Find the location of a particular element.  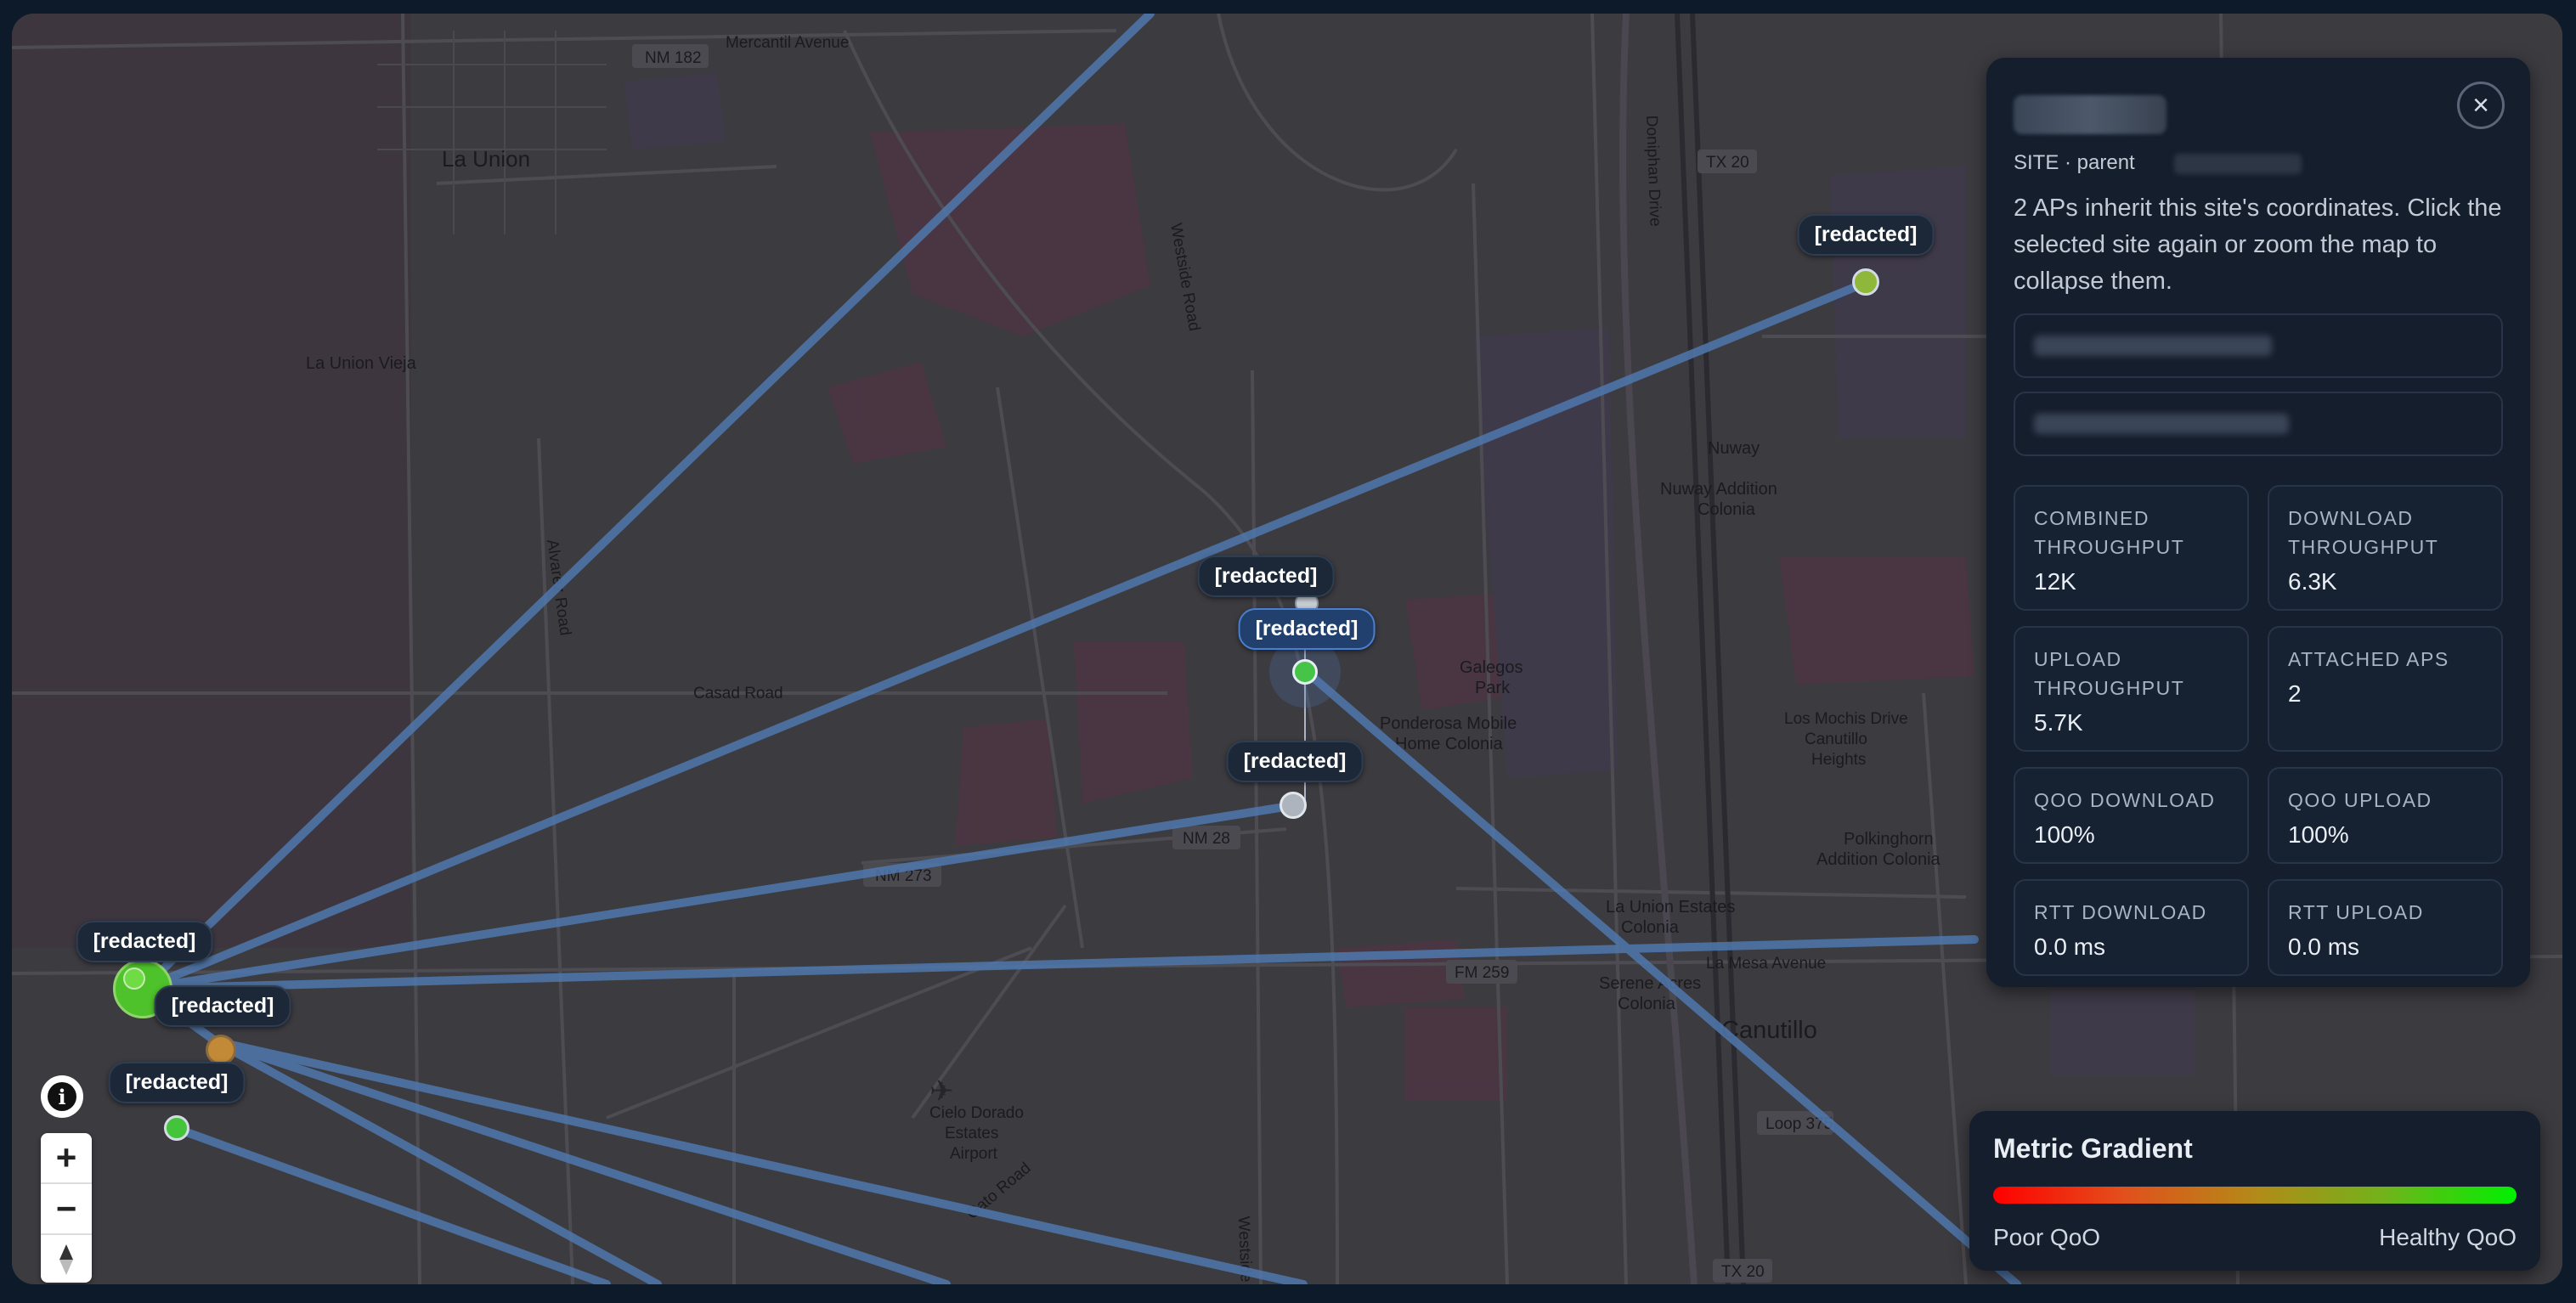

map-label-la-union-estates: La Union Estates is located at coordinates (1670, 907).